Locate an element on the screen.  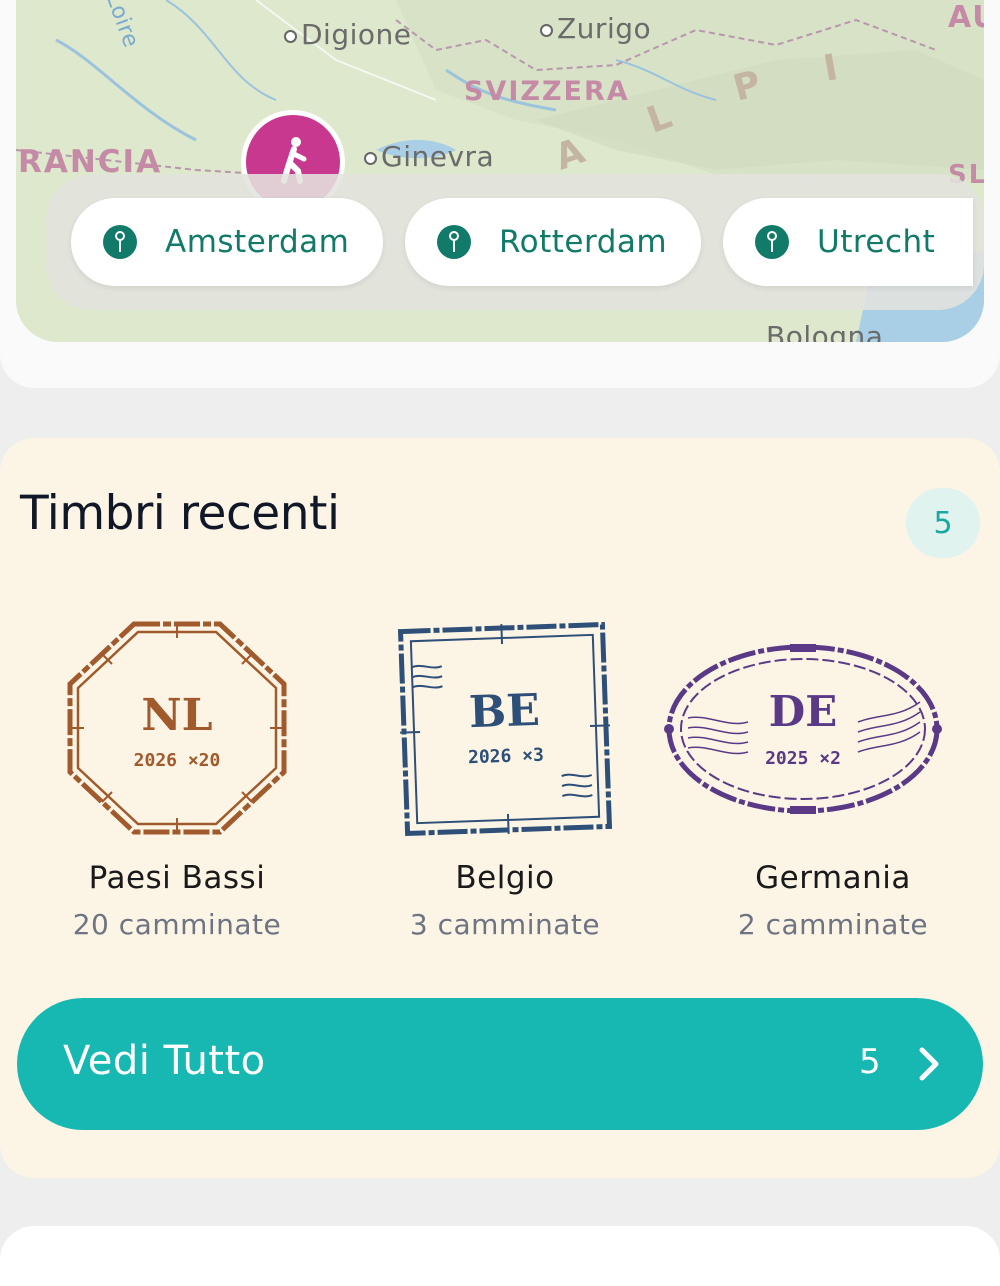
stamp-item-nl: NL 2026 ×20 Paesi Bassi 20 camminate is located at coordinates (177, 779).